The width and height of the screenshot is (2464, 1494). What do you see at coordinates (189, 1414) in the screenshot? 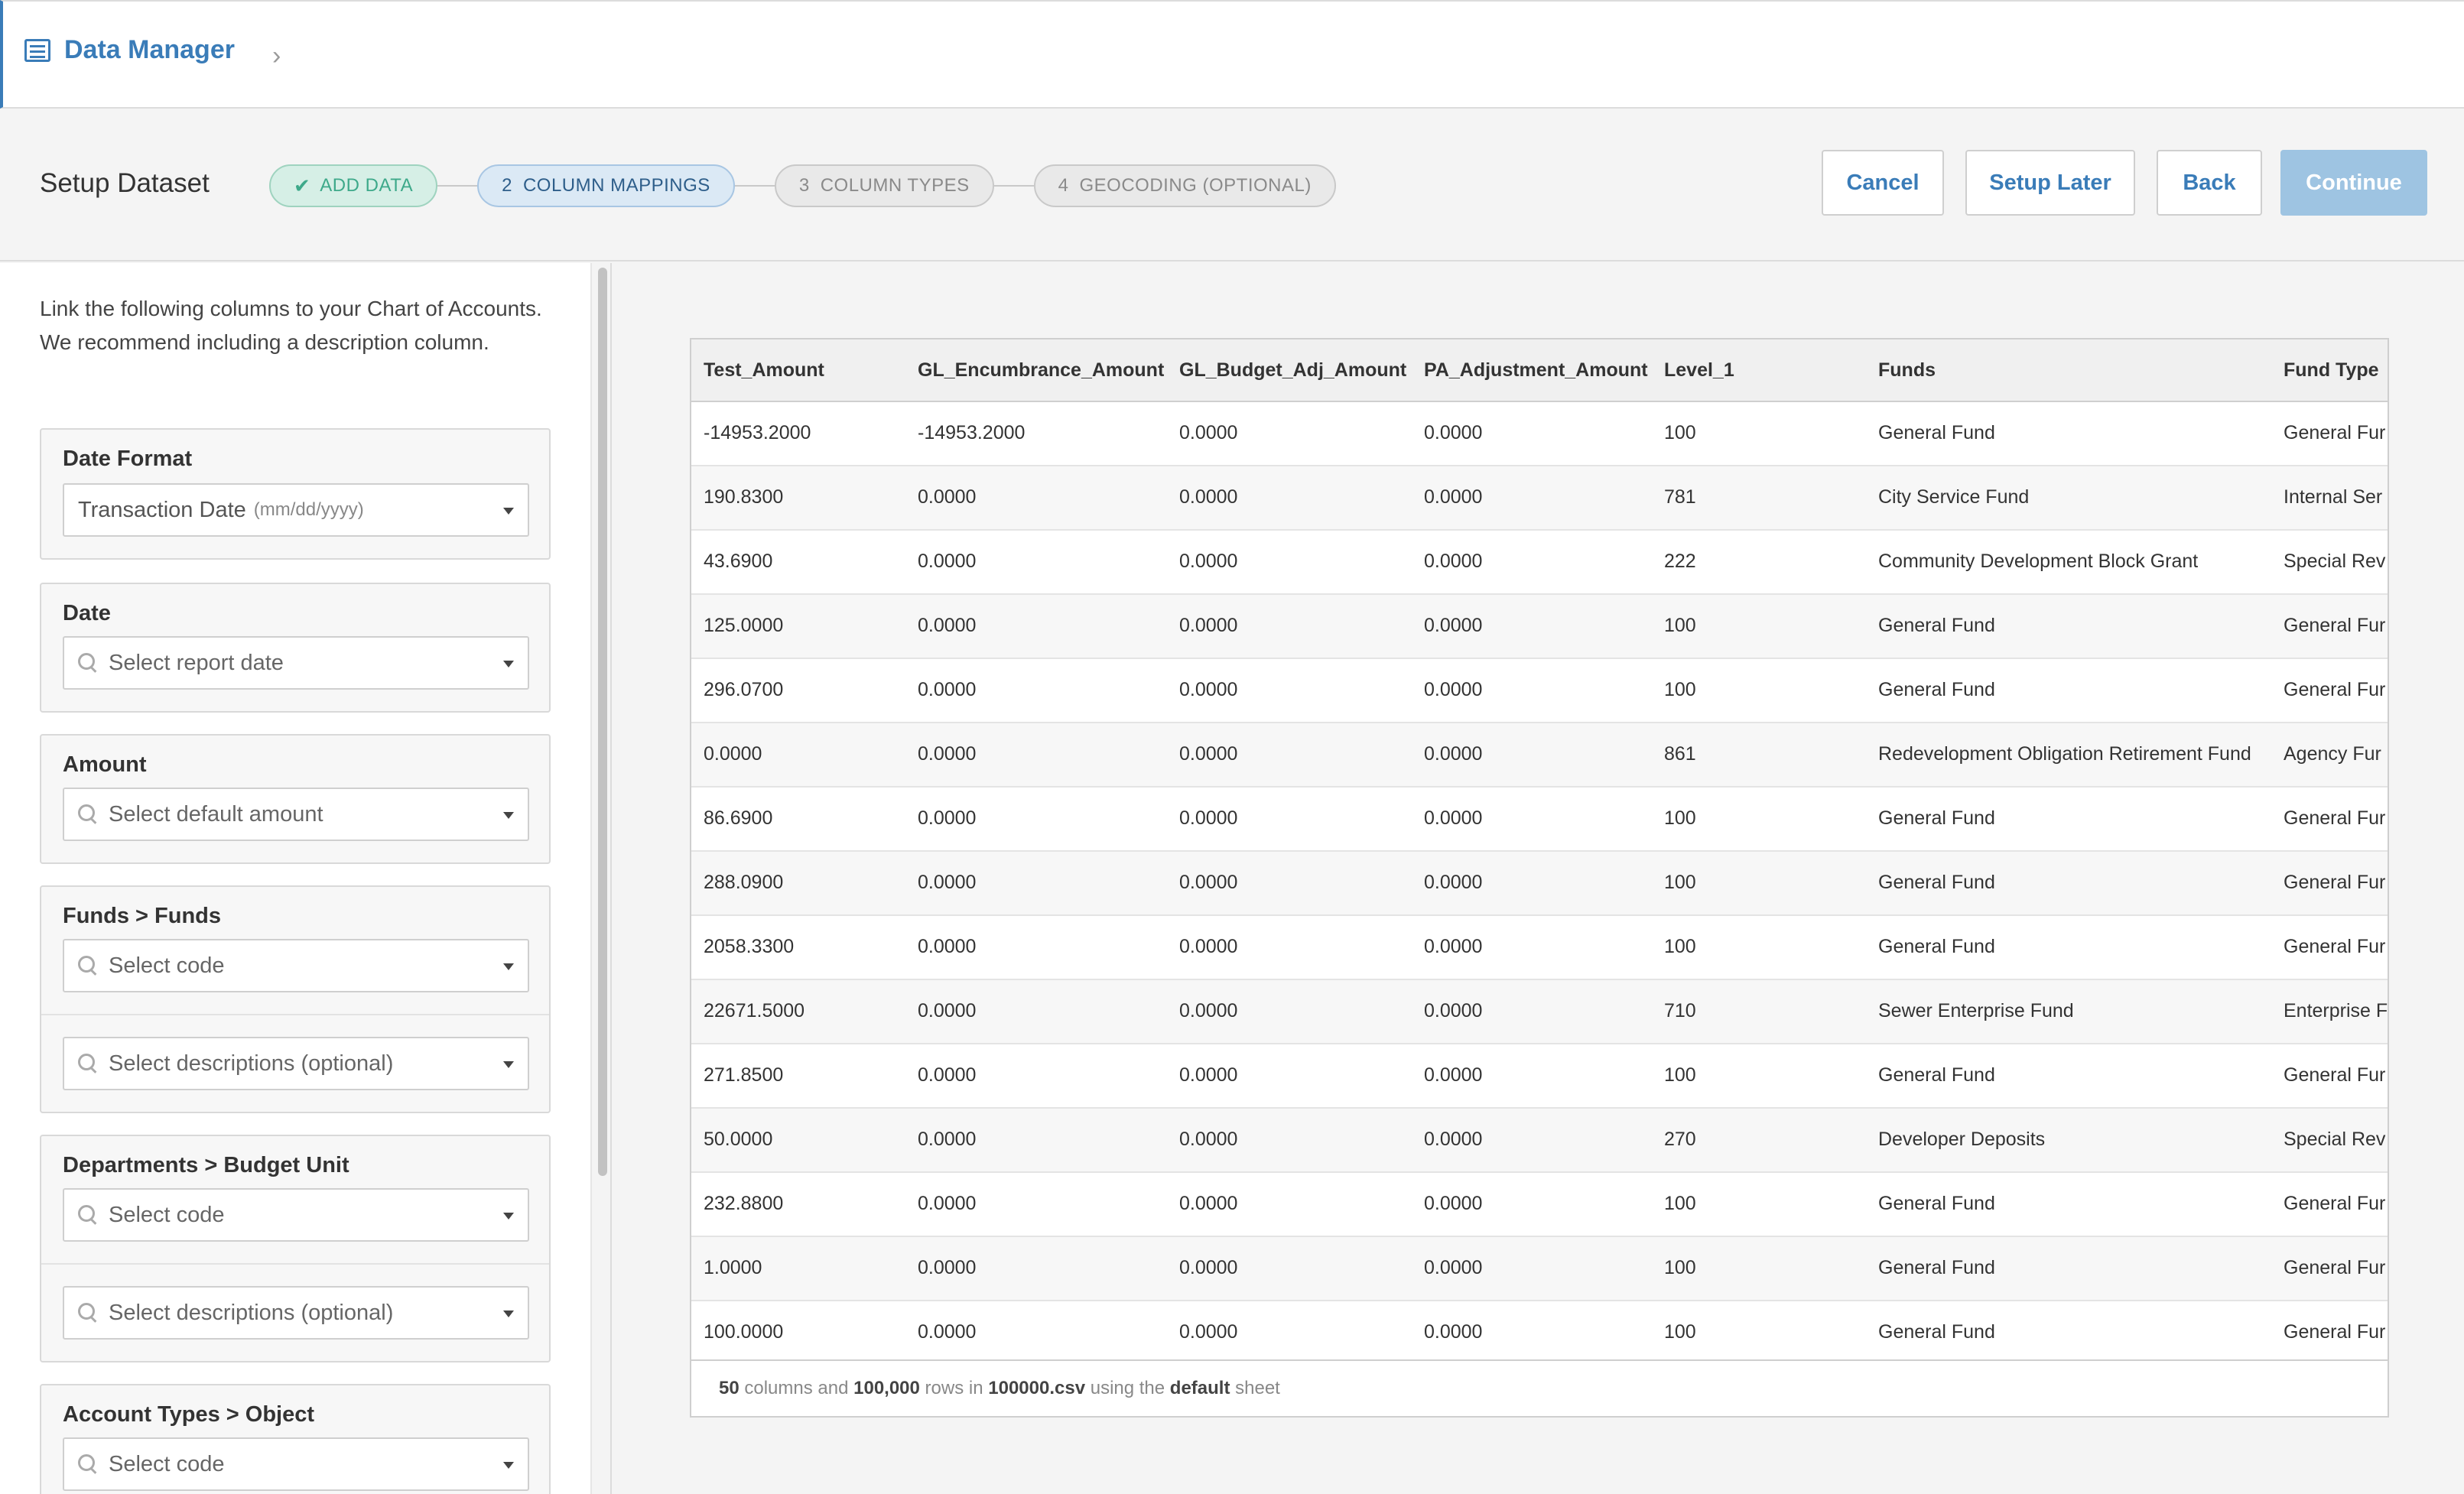
I see `card-title: Account Types > Object` at bounding box center [189, 1414].